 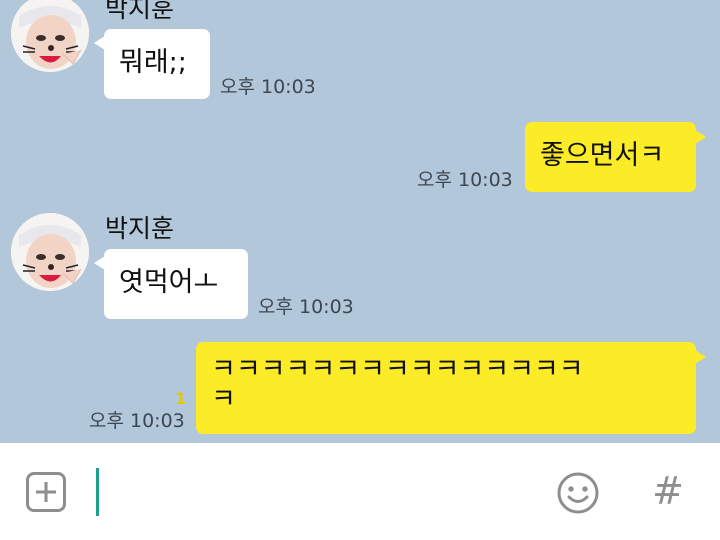 I want to click on message-bubble: 좋으면서ㅋ, so click(x=610, y=157).